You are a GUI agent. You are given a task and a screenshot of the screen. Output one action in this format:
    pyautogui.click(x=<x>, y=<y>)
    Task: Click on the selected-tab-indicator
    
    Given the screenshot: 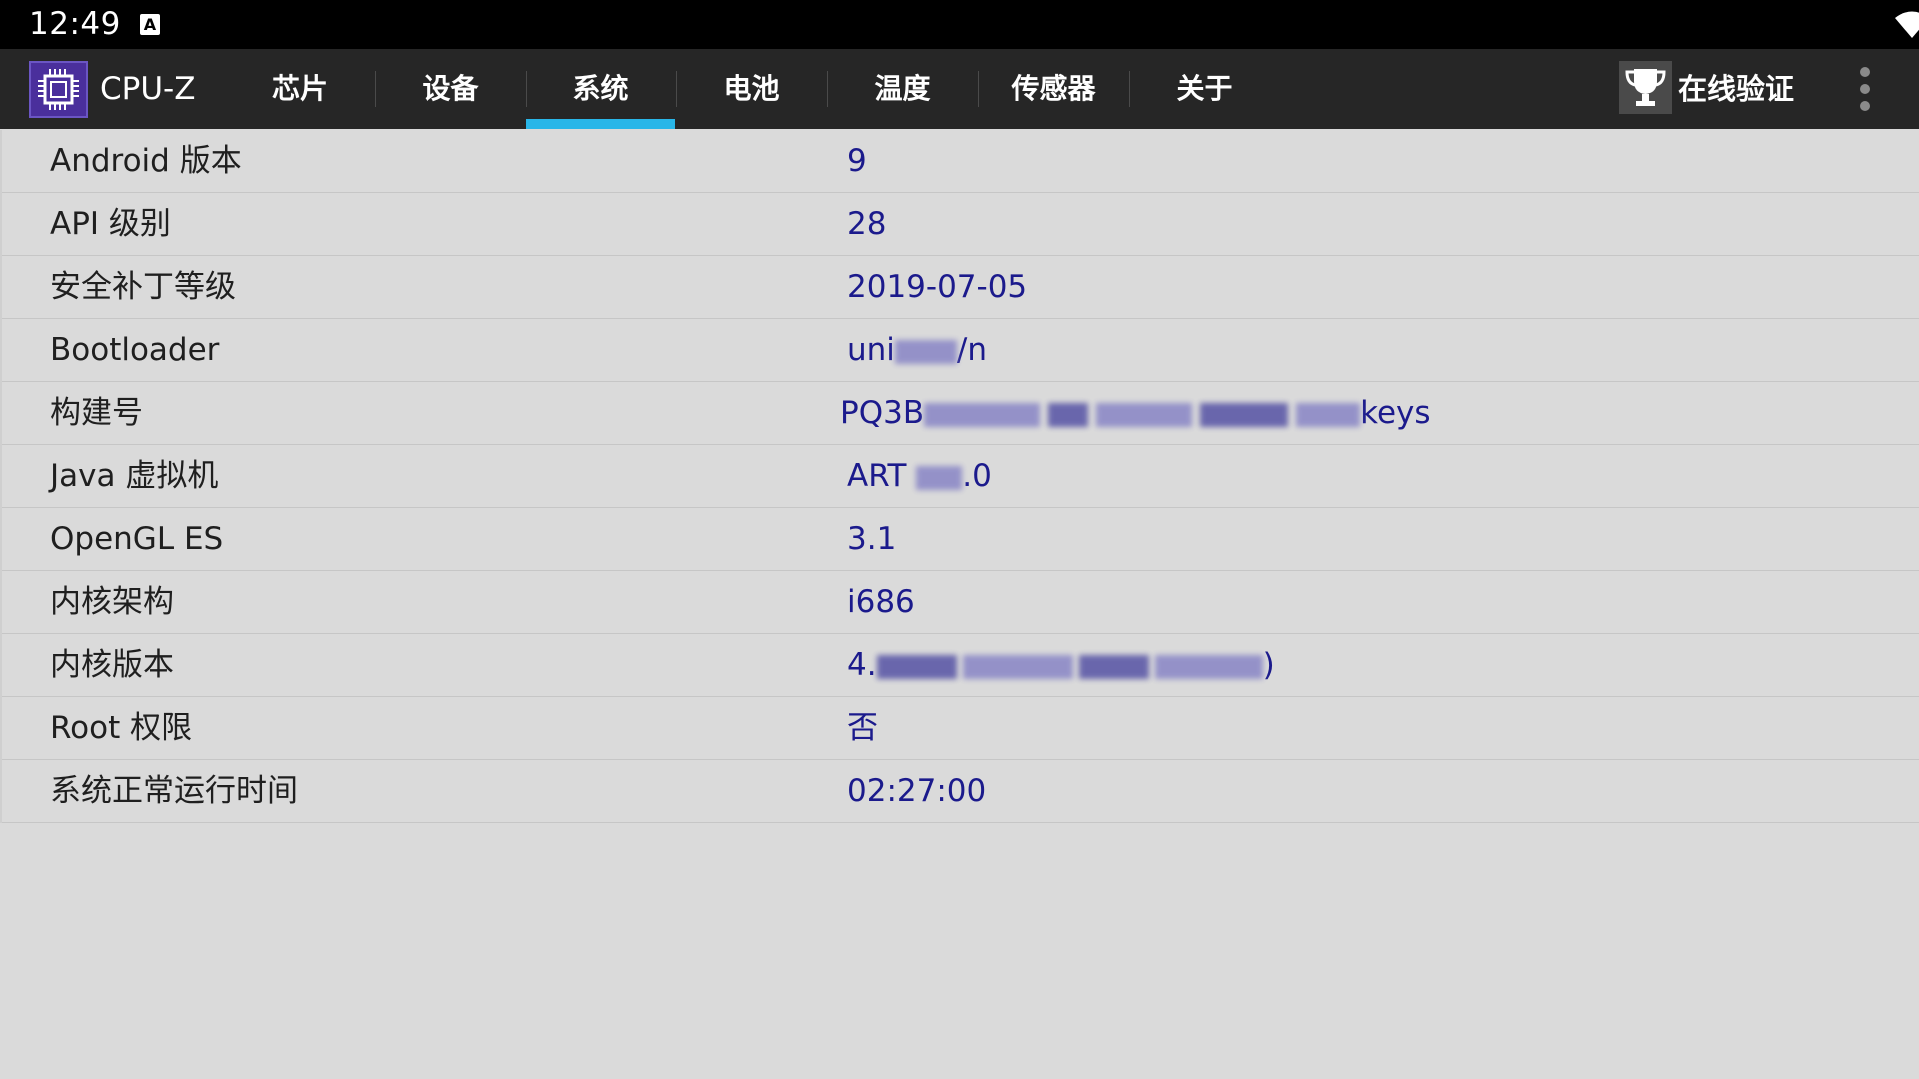 What is the action you would take?
    pyautogui.click(x=600, y=124)
    